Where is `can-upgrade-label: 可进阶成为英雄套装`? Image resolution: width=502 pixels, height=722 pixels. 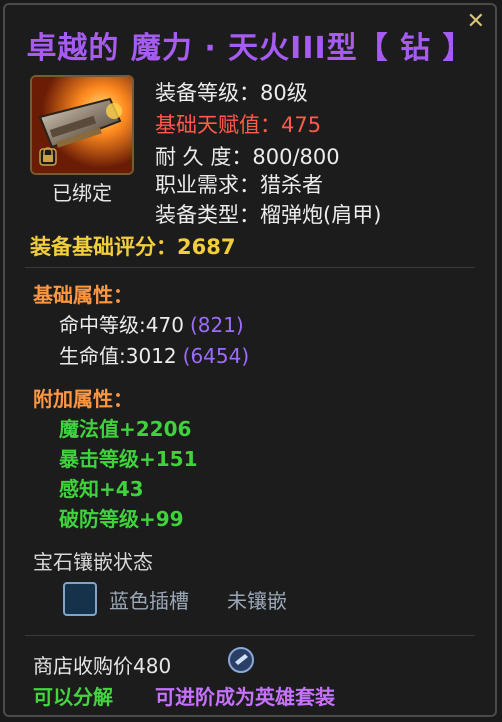
can-upgrade-label: 可进阶成为英雄套装 is located at coordinates (245, 697).